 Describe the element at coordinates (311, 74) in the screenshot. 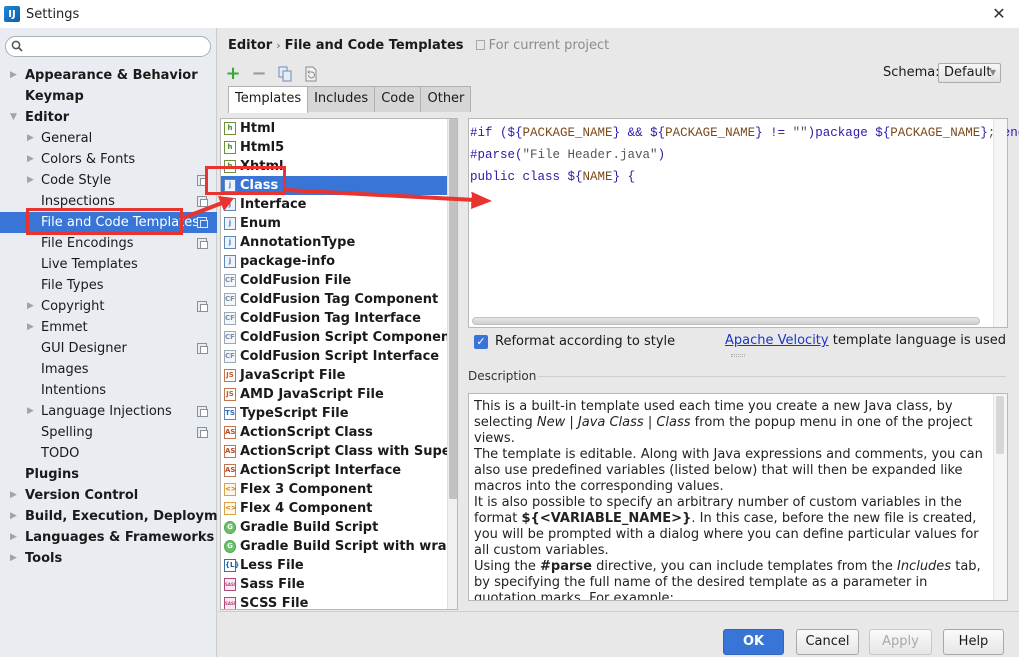

I see `reset-template-button` at that location.